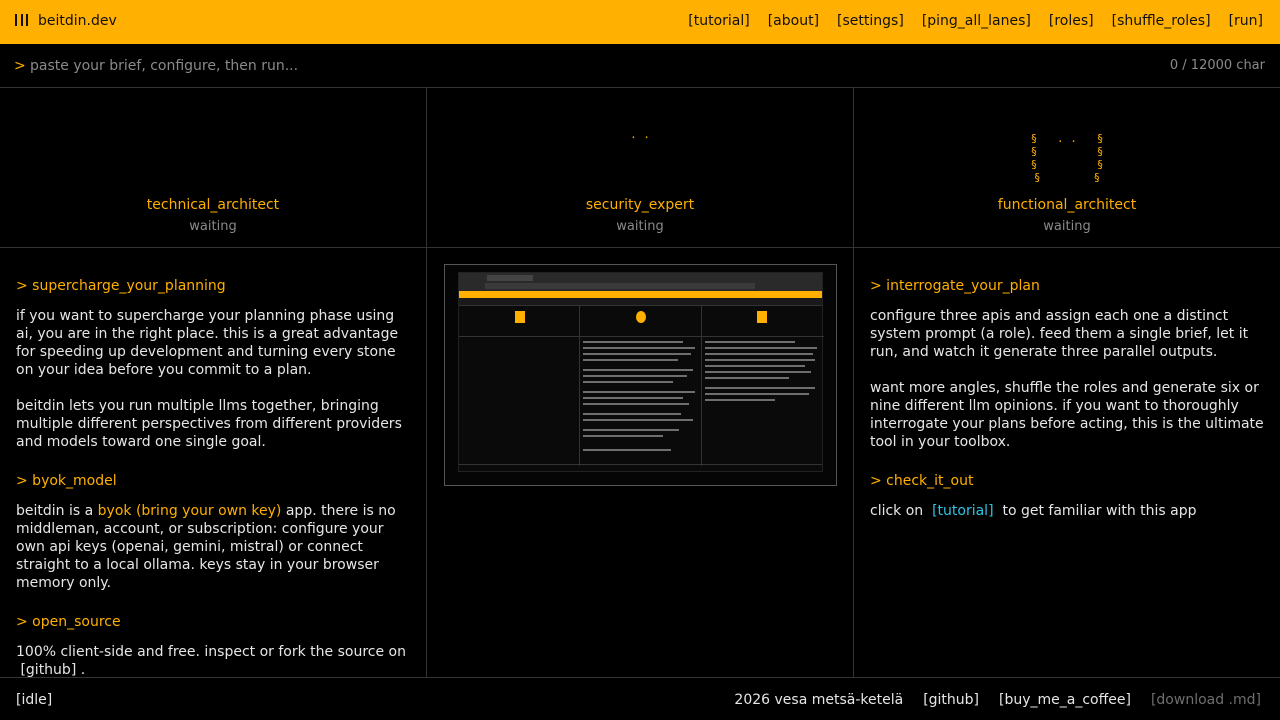  What do you see at coordinates (20, 66) in the screenshot?
I see `prompt-caret: >` at bounding box center [20, 66].